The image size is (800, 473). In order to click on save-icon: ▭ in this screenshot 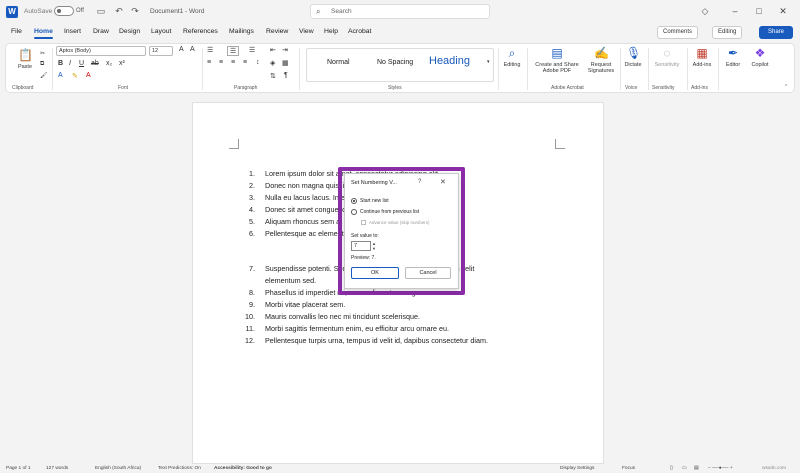, I will do `click(101, 11)`.